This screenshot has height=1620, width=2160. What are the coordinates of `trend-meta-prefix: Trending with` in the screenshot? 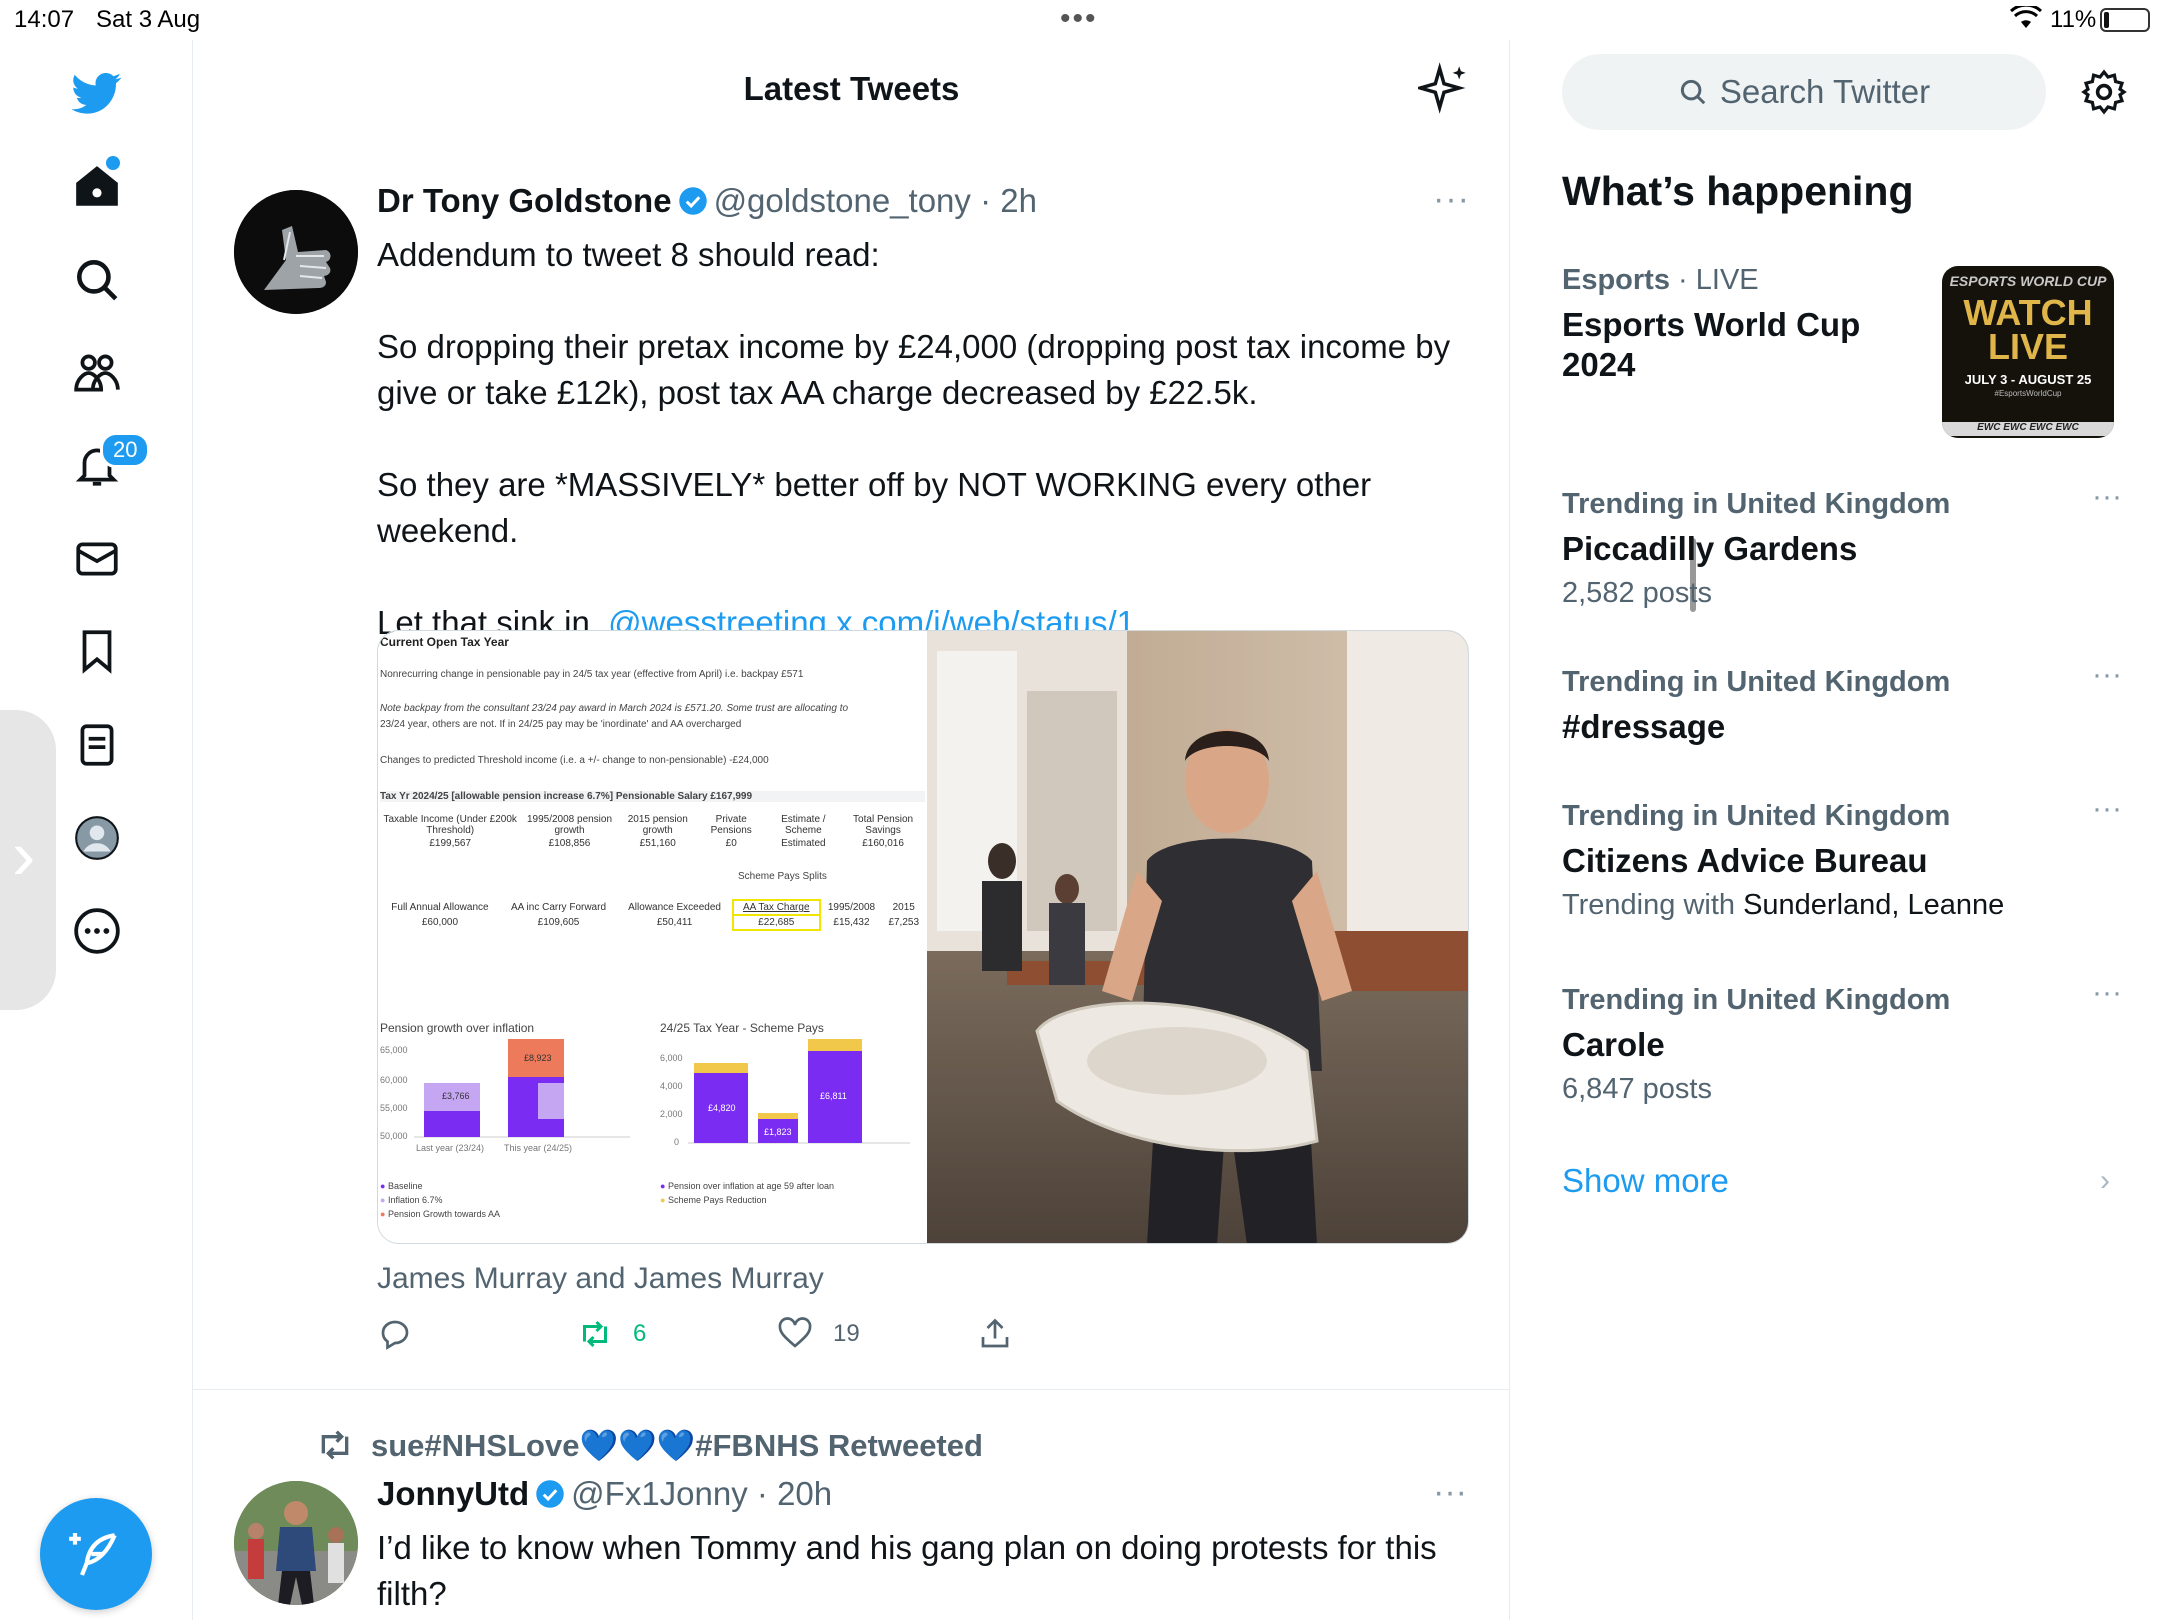 It's located at (1649, 905).